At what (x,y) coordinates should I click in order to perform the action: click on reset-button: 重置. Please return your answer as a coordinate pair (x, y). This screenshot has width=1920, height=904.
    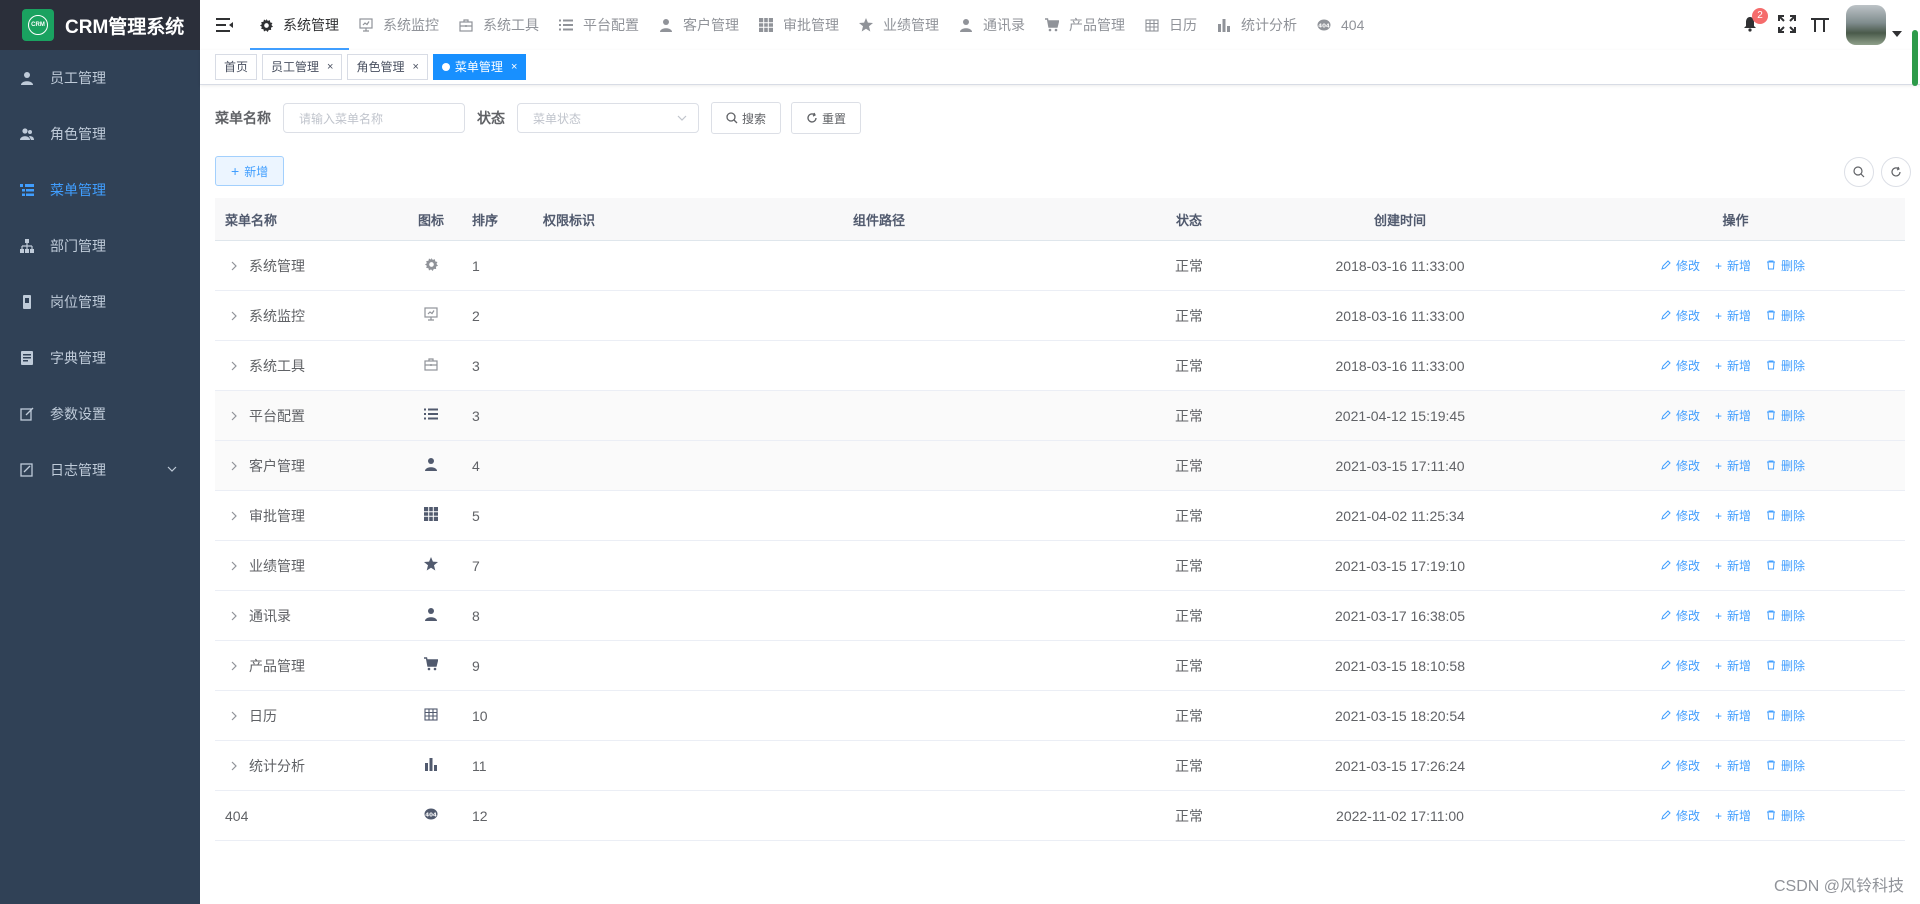
    Looking at the image, I should click on (826, 118).